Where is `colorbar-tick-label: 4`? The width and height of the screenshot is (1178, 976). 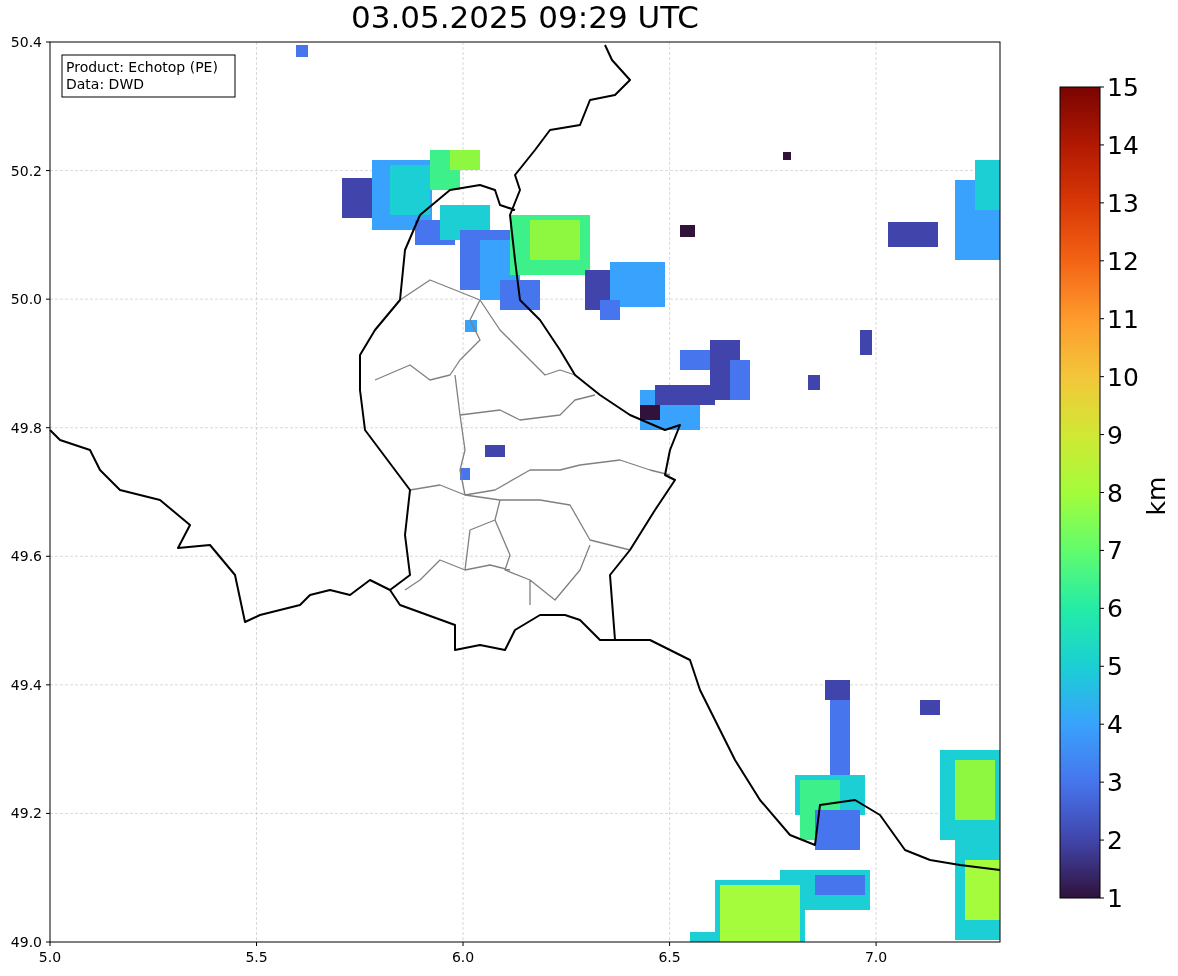 colorbar-tick-label: 4 is located at coordinates (1115, 725).